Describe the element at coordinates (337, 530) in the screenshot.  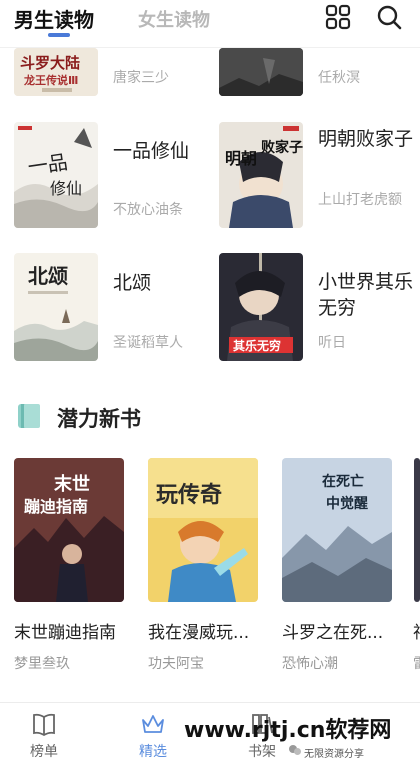
I see `book-cover-douluo-siwang: 在死亡 中觉醒` at that location.